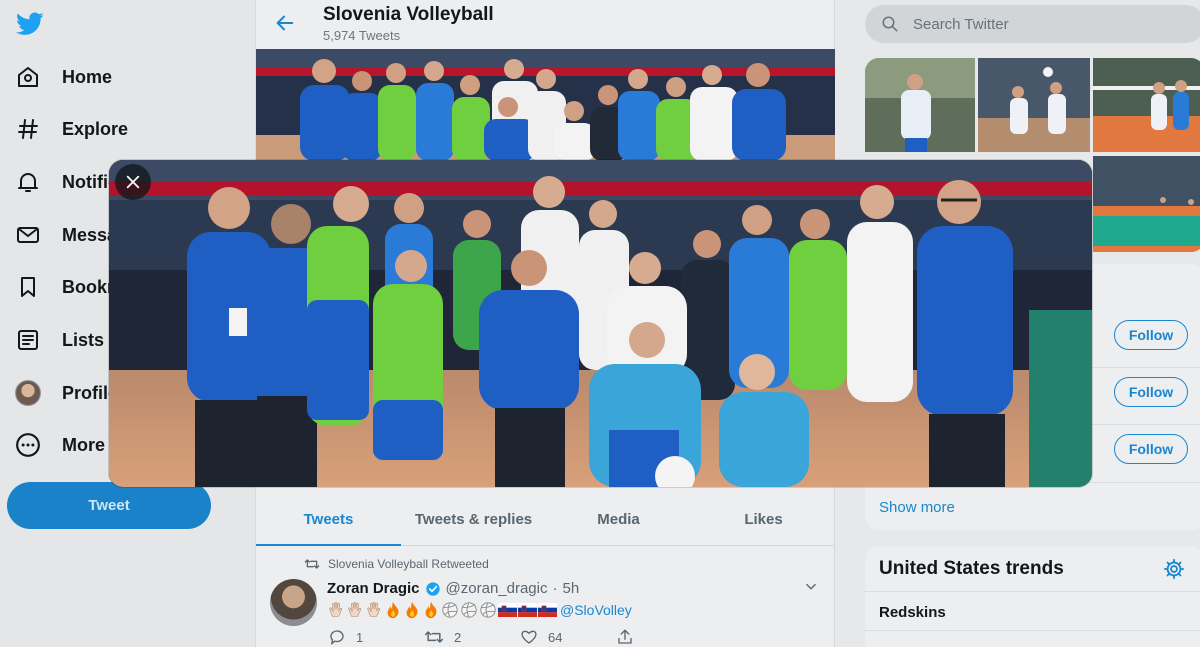 The height and width of the screenshot is (647, 1200). What do you see at coordinates (472, 637) in the screenshot?
I see `retweet-button: 2` at bounding box center [472, 637].